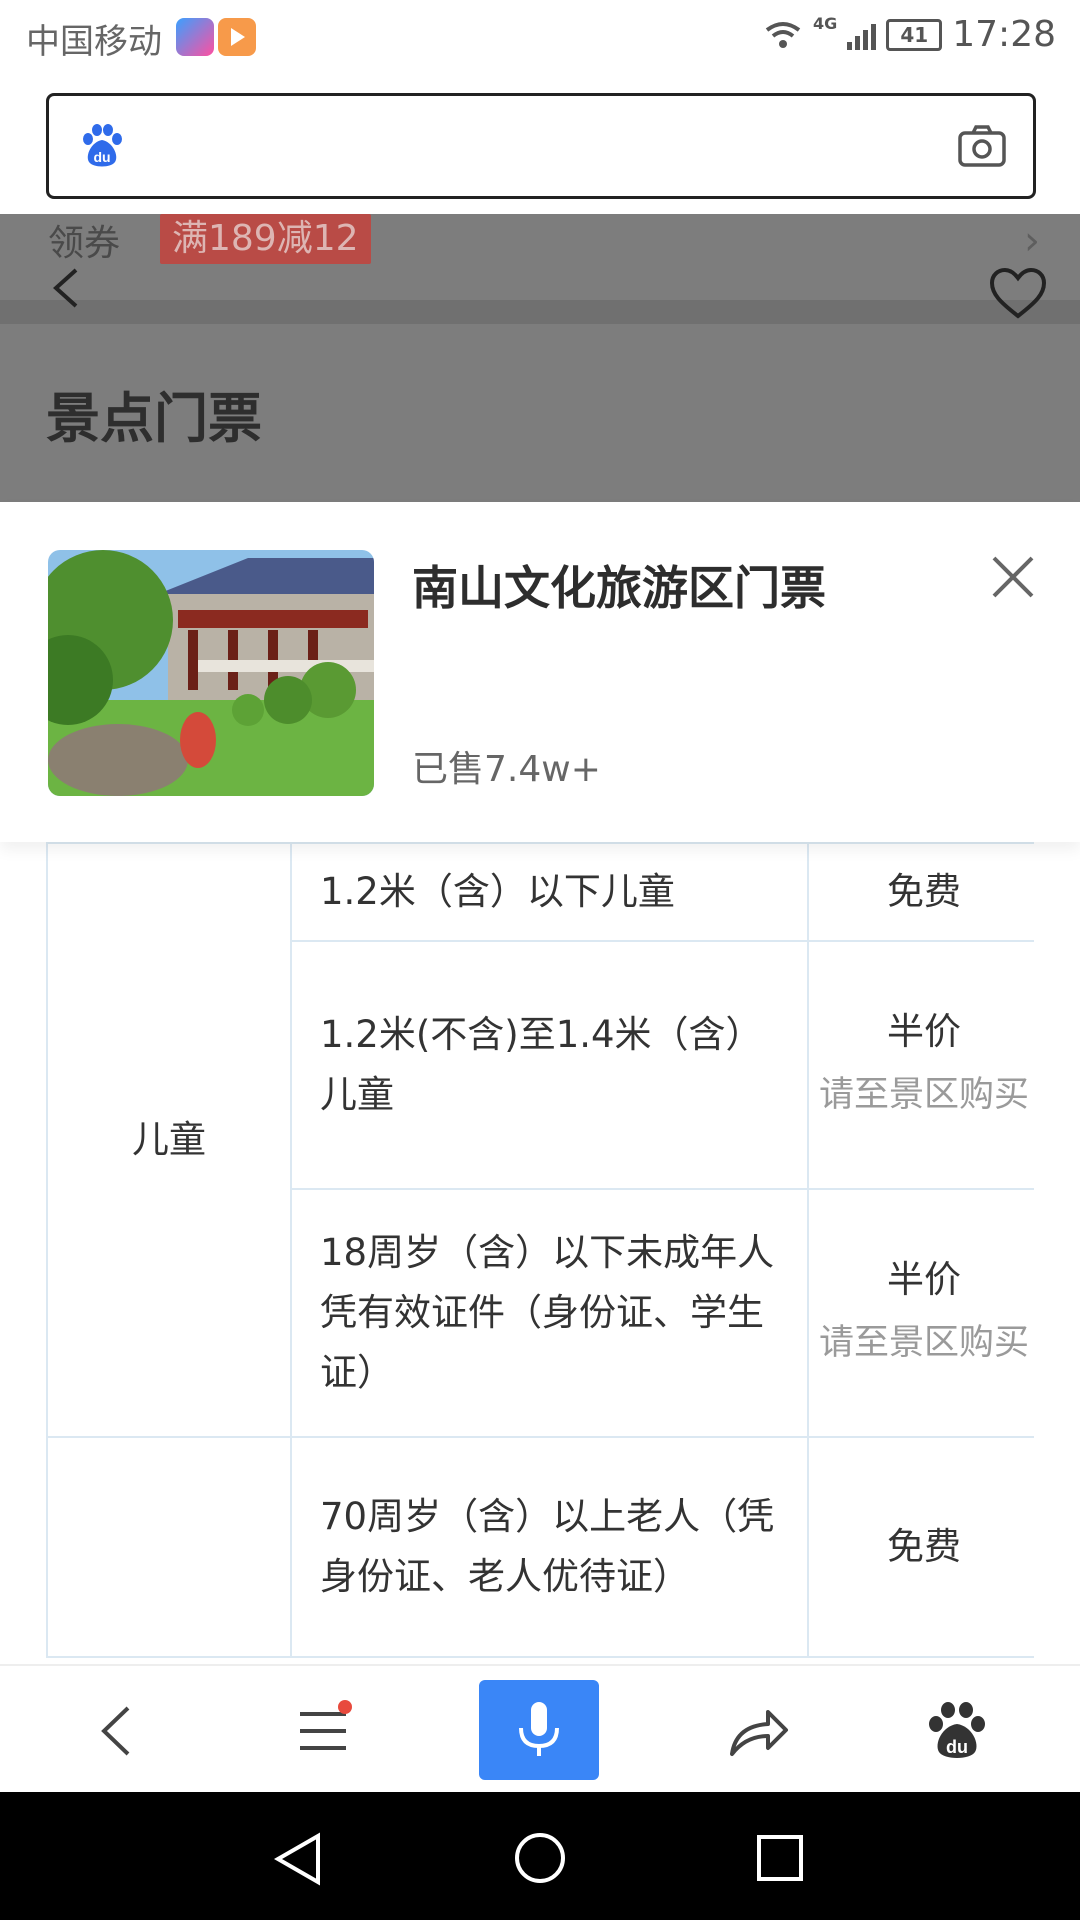 This screenshot has width=1080, height=1920. What do you see at coordinates (506, 769) in the screenshot?
I see `sold-count: 已售7.4w+` at bounding box center [506, 769].